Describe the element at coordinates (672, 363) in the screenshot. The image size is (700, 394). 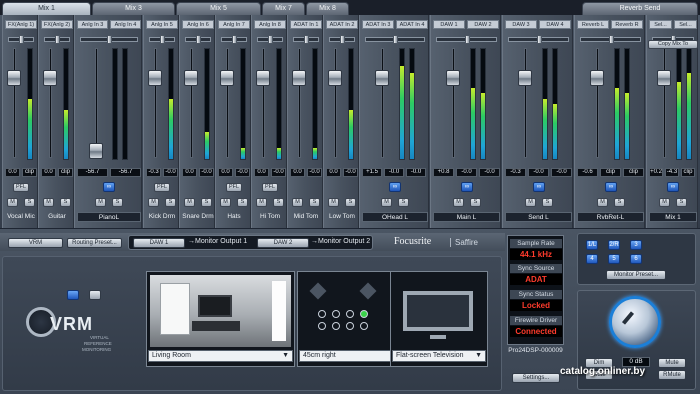
I see `mute-button: Mute` at that location.